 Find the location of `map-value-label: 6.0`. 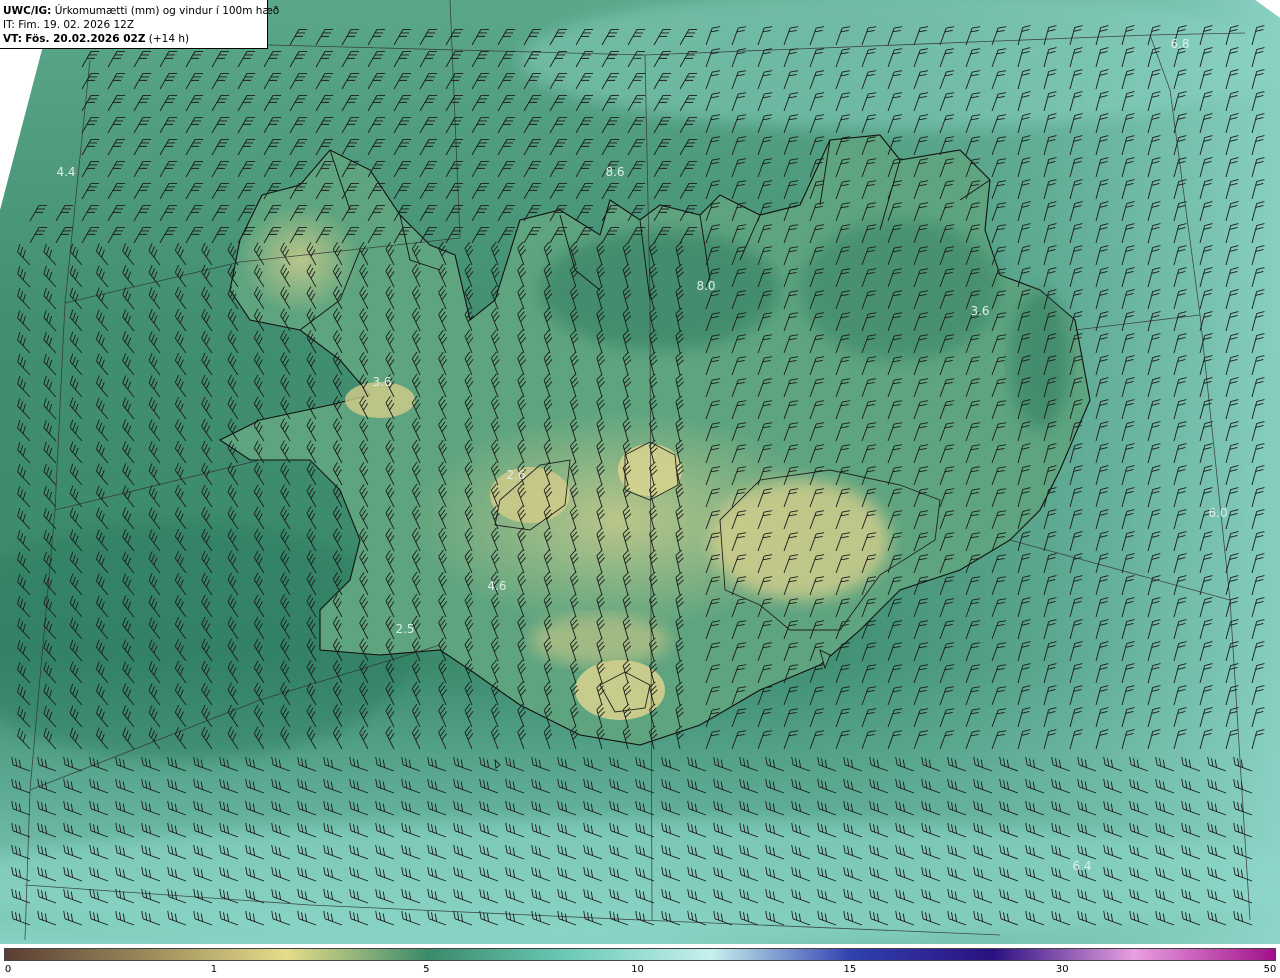

map-value-label: 6.0 is located at coordinates (1217, 513).